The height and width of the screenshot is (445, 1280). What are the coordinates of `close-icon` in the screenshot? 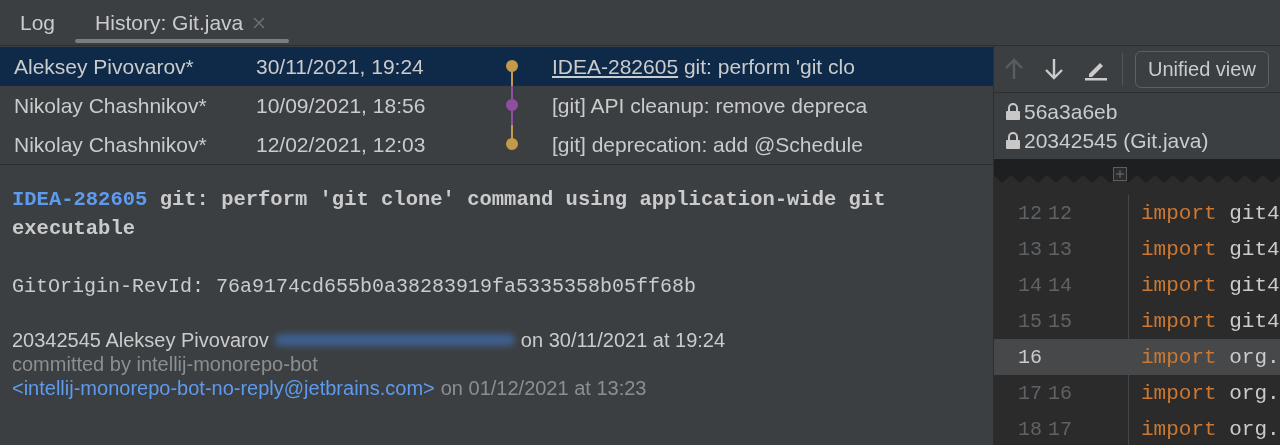 It's located at (259, 22).